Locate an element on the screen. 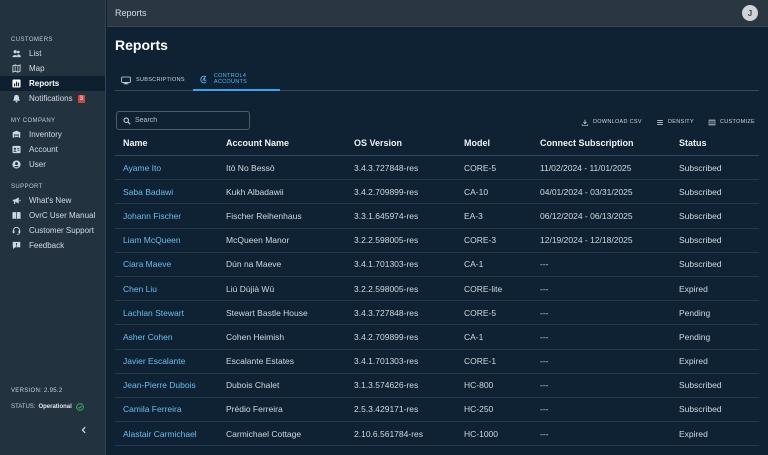 The image size is (768, 455). page-title: Reports is located at coordinates (141, 45).